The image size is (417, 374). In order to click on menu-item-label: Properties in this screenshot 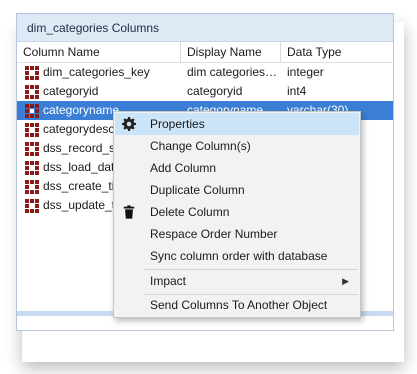, I will do `click(177, 124)`.